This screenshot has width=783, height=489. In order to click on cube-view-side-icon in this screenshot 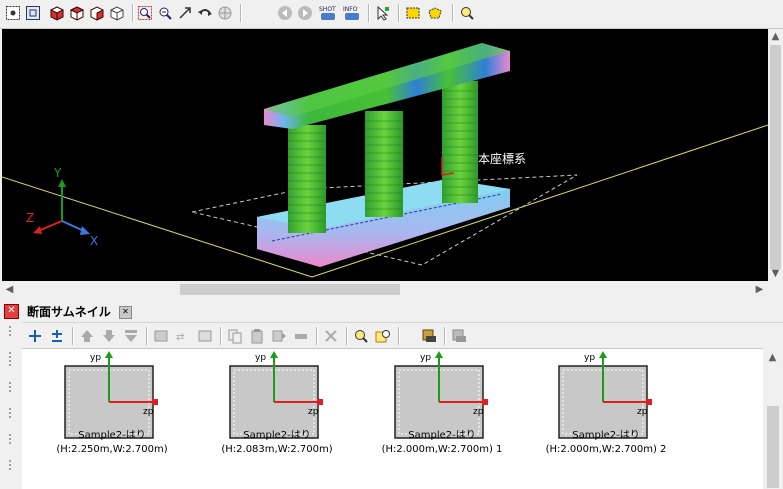, I will do `click(97, 13)`.